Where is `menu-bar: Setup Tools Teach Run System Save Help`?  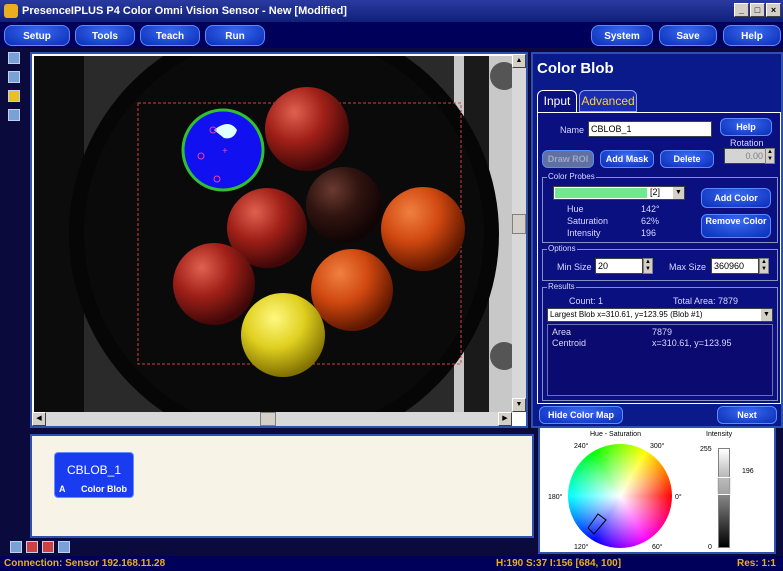 menu-bar: Setup Tools Teach Run System Save Help is located at coordinates (391, 35).